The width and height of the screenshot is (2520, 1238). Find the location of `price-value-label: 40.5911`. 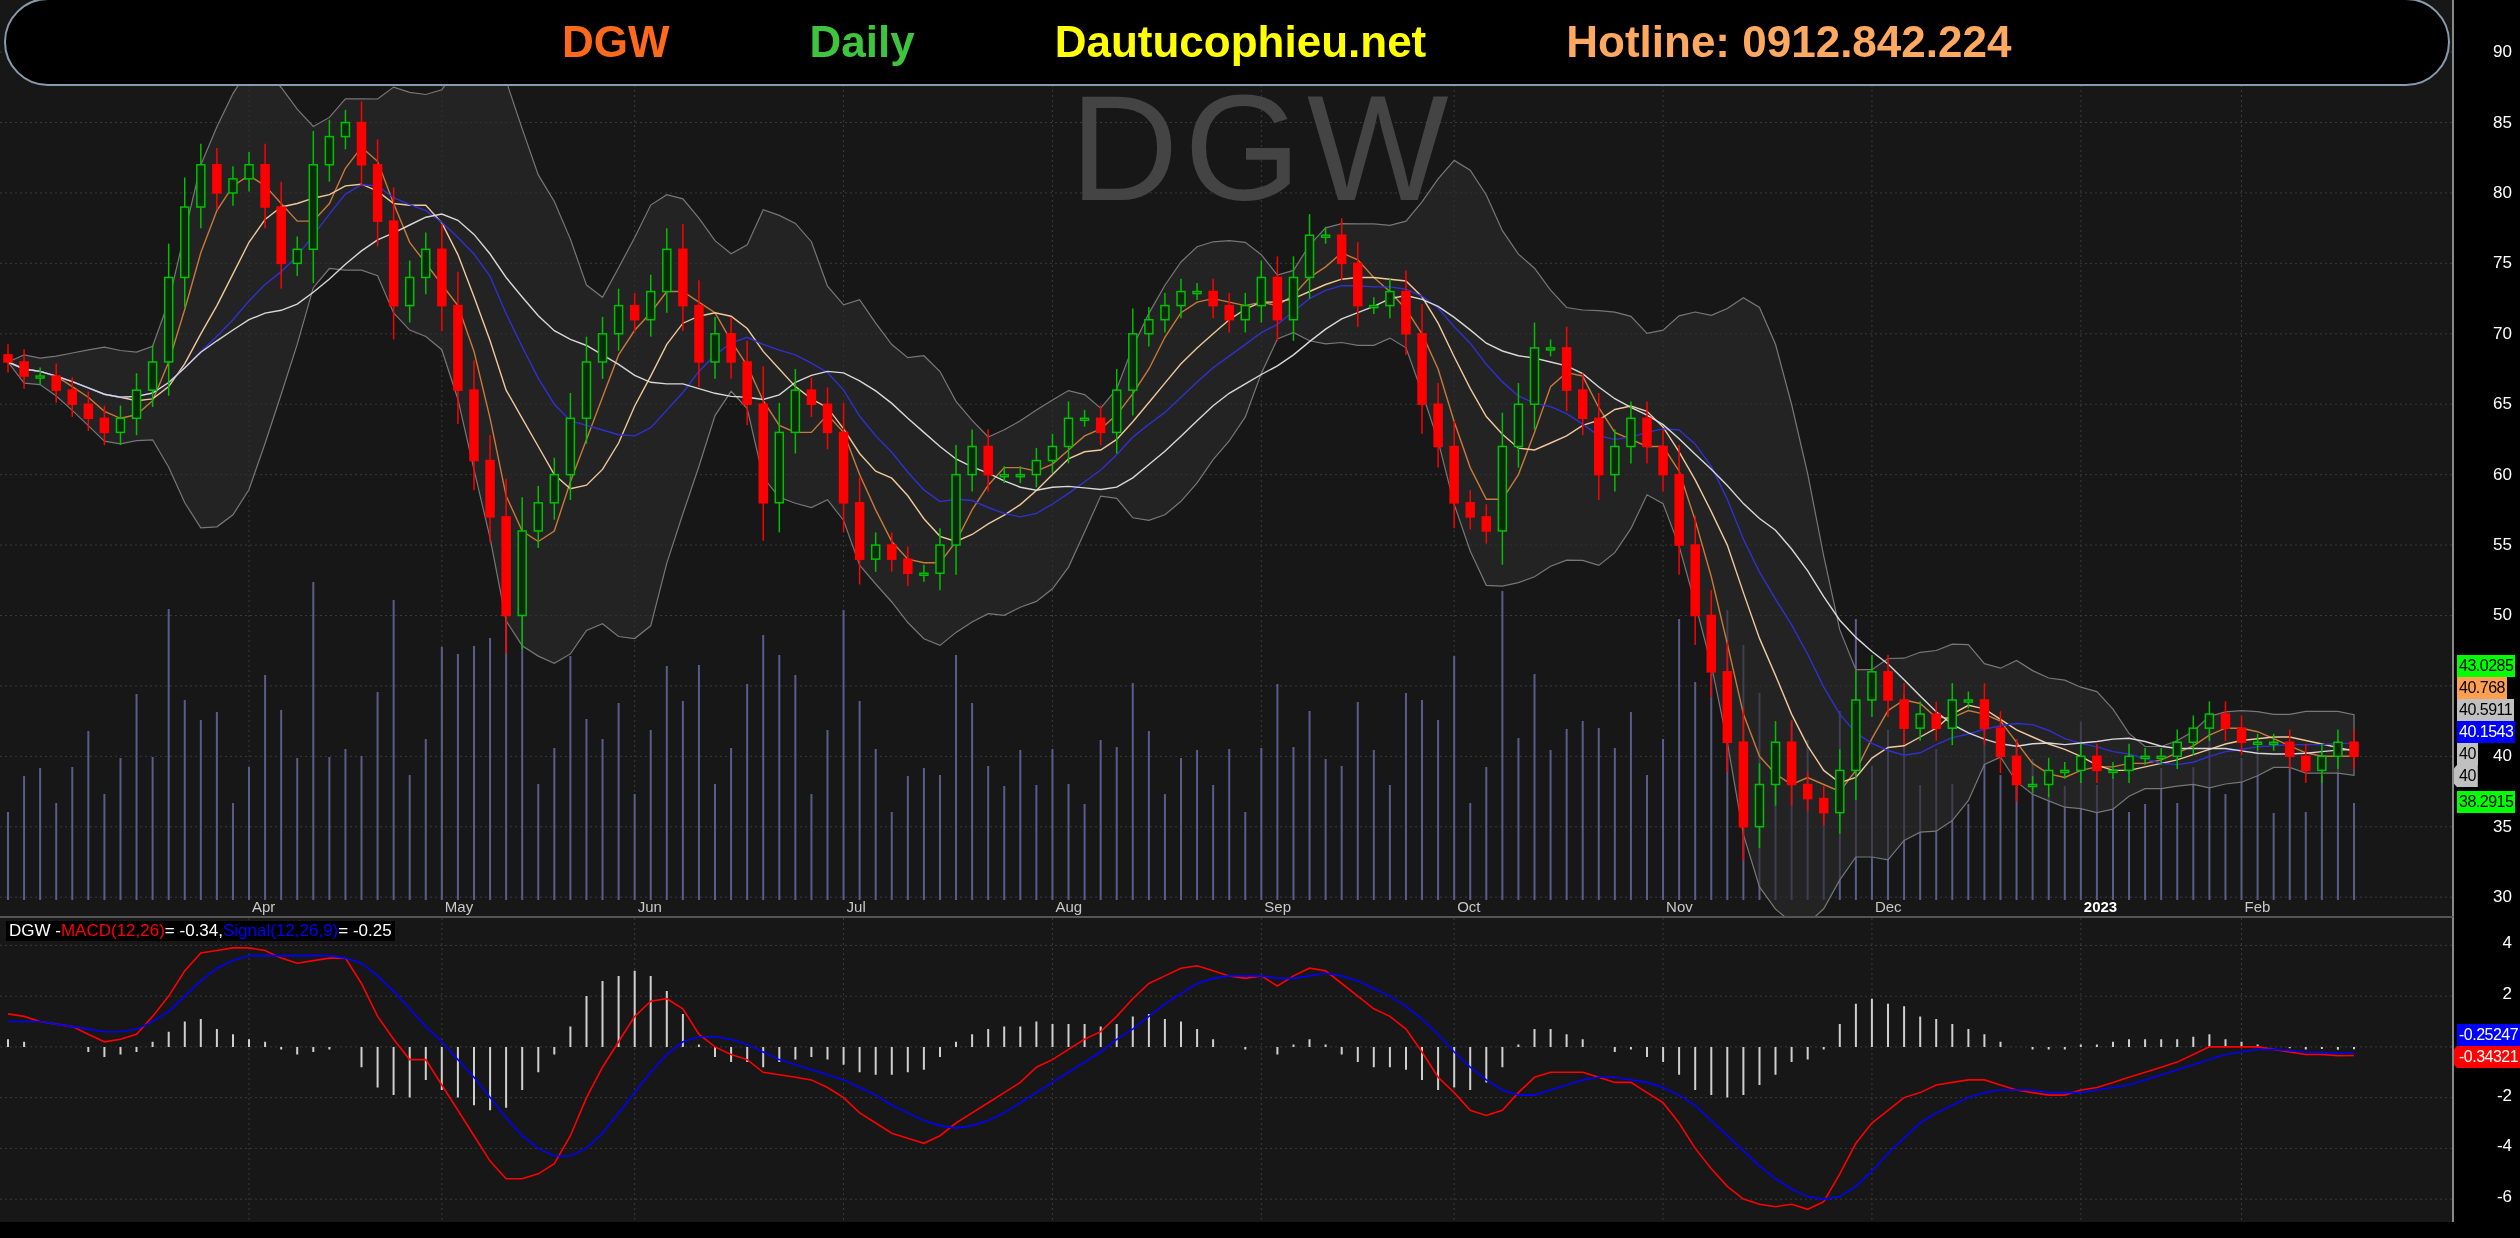

price-value-label: 40.5911 is located at coordinates (2486, 710).